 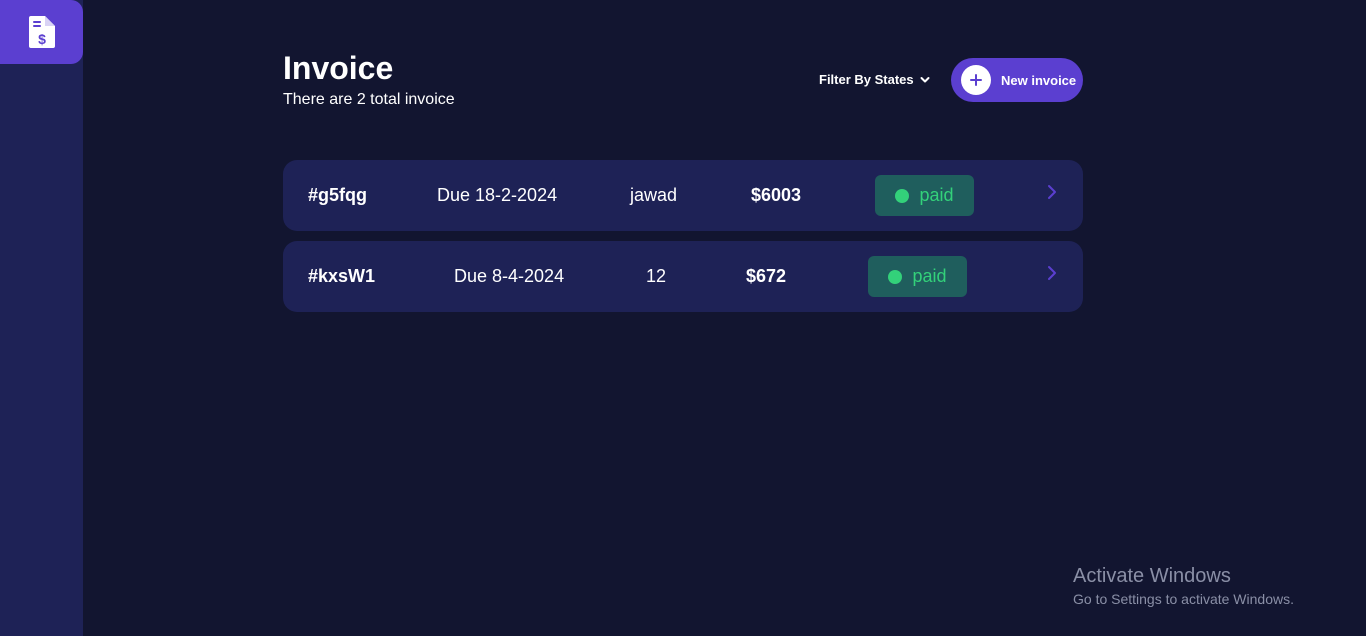 I want to click on invoice-due-date: Due 8-4-2024, so click(x=509, y=276).